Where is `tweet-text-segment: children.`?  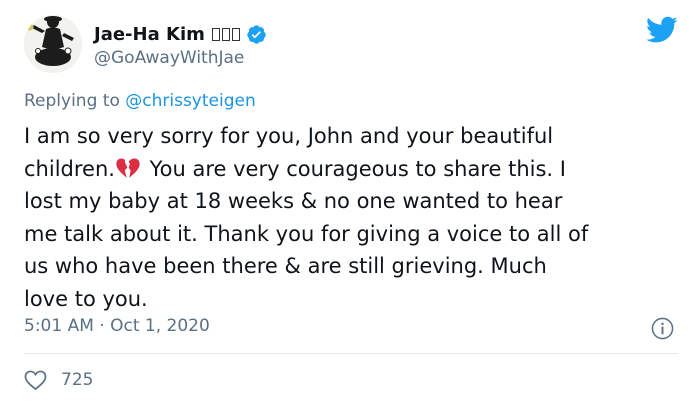 tweet-text-segment: children. is located at coordinates (69, 168).